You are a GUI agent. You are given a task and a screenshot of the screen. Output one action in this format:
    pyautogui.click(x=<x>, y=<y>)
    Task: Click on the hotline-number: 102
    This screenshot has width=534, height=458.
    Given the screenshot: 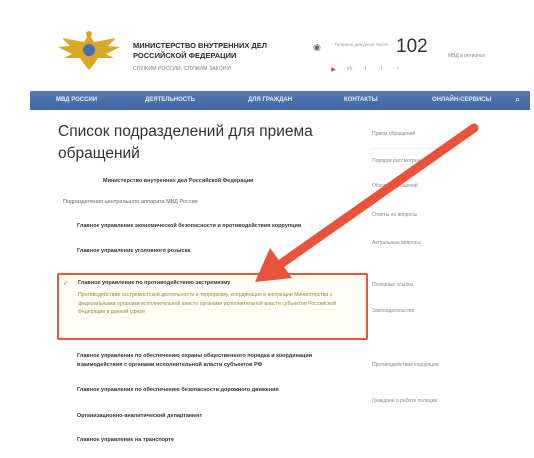 What is the action you would take?
    pyautogui.click(x=412, y=47)
    